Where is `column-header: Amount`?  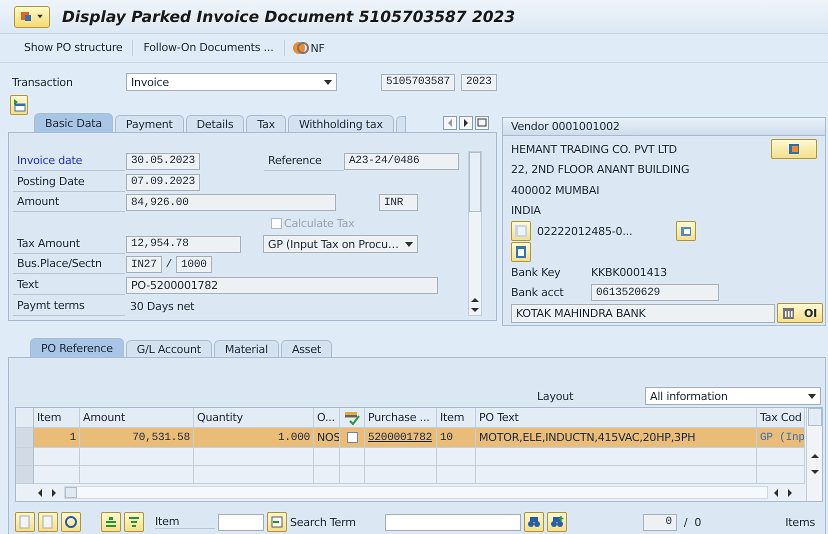 column-header: Amount is located at coordinates (137, 418).